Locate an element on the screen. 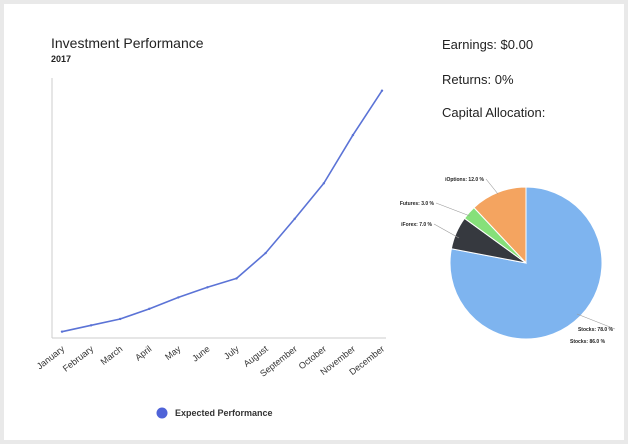 The image size is (628, 444). data-point-august is located at coordinates (265, 253).